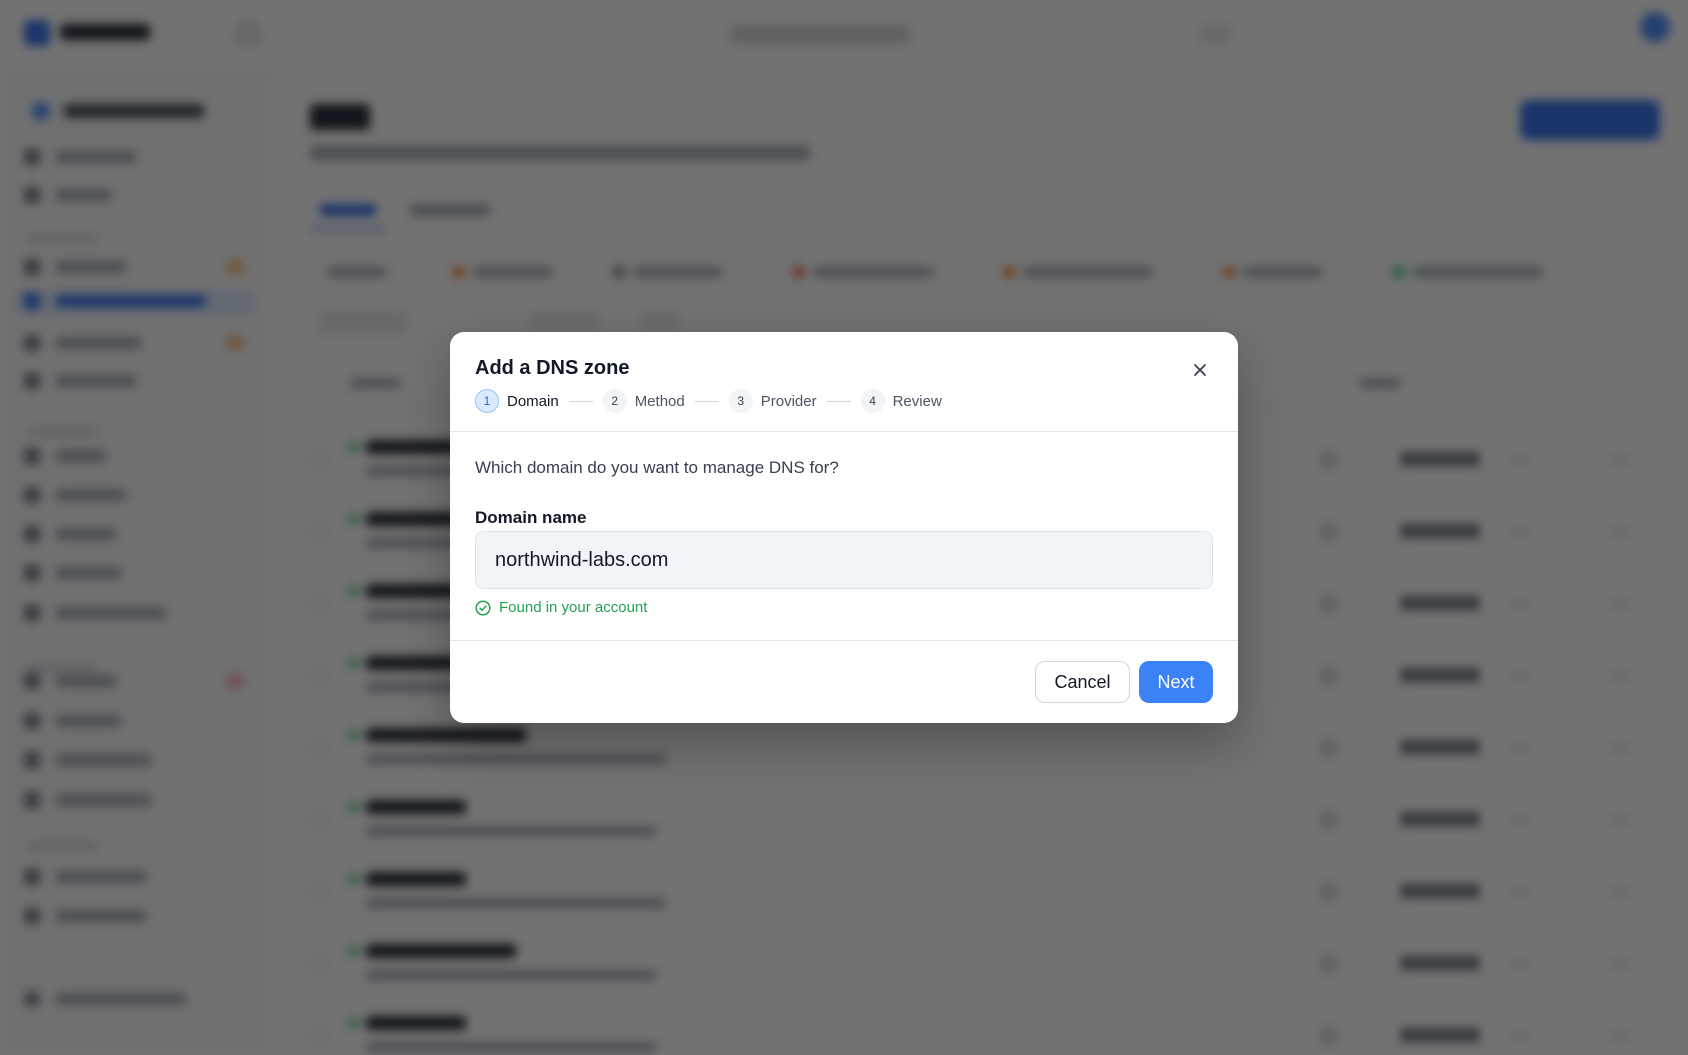 The image size is (1688, 1055). What do you see at coordinates (1082, 682) in the screenshot?
I see `cancel-button: Cancel` at bounding box center [1082, 682].